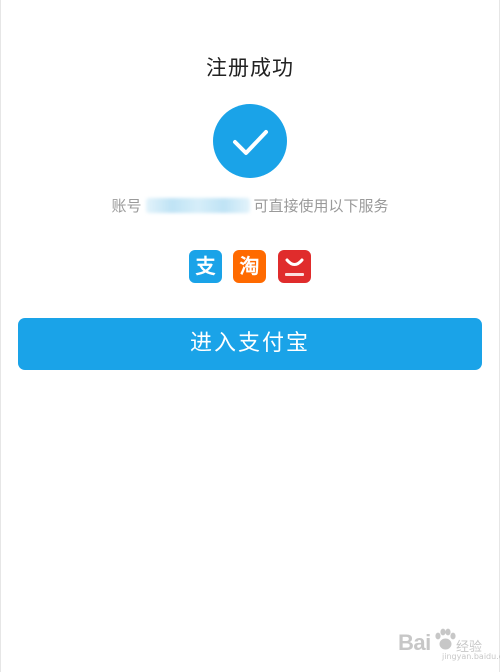 Image resolution: width=500 pixels, height=672 pixels. What do you see at coordinates (126, 206) in the screenshot?
I see `account-label: 账号` at bounding box center [126, 206].